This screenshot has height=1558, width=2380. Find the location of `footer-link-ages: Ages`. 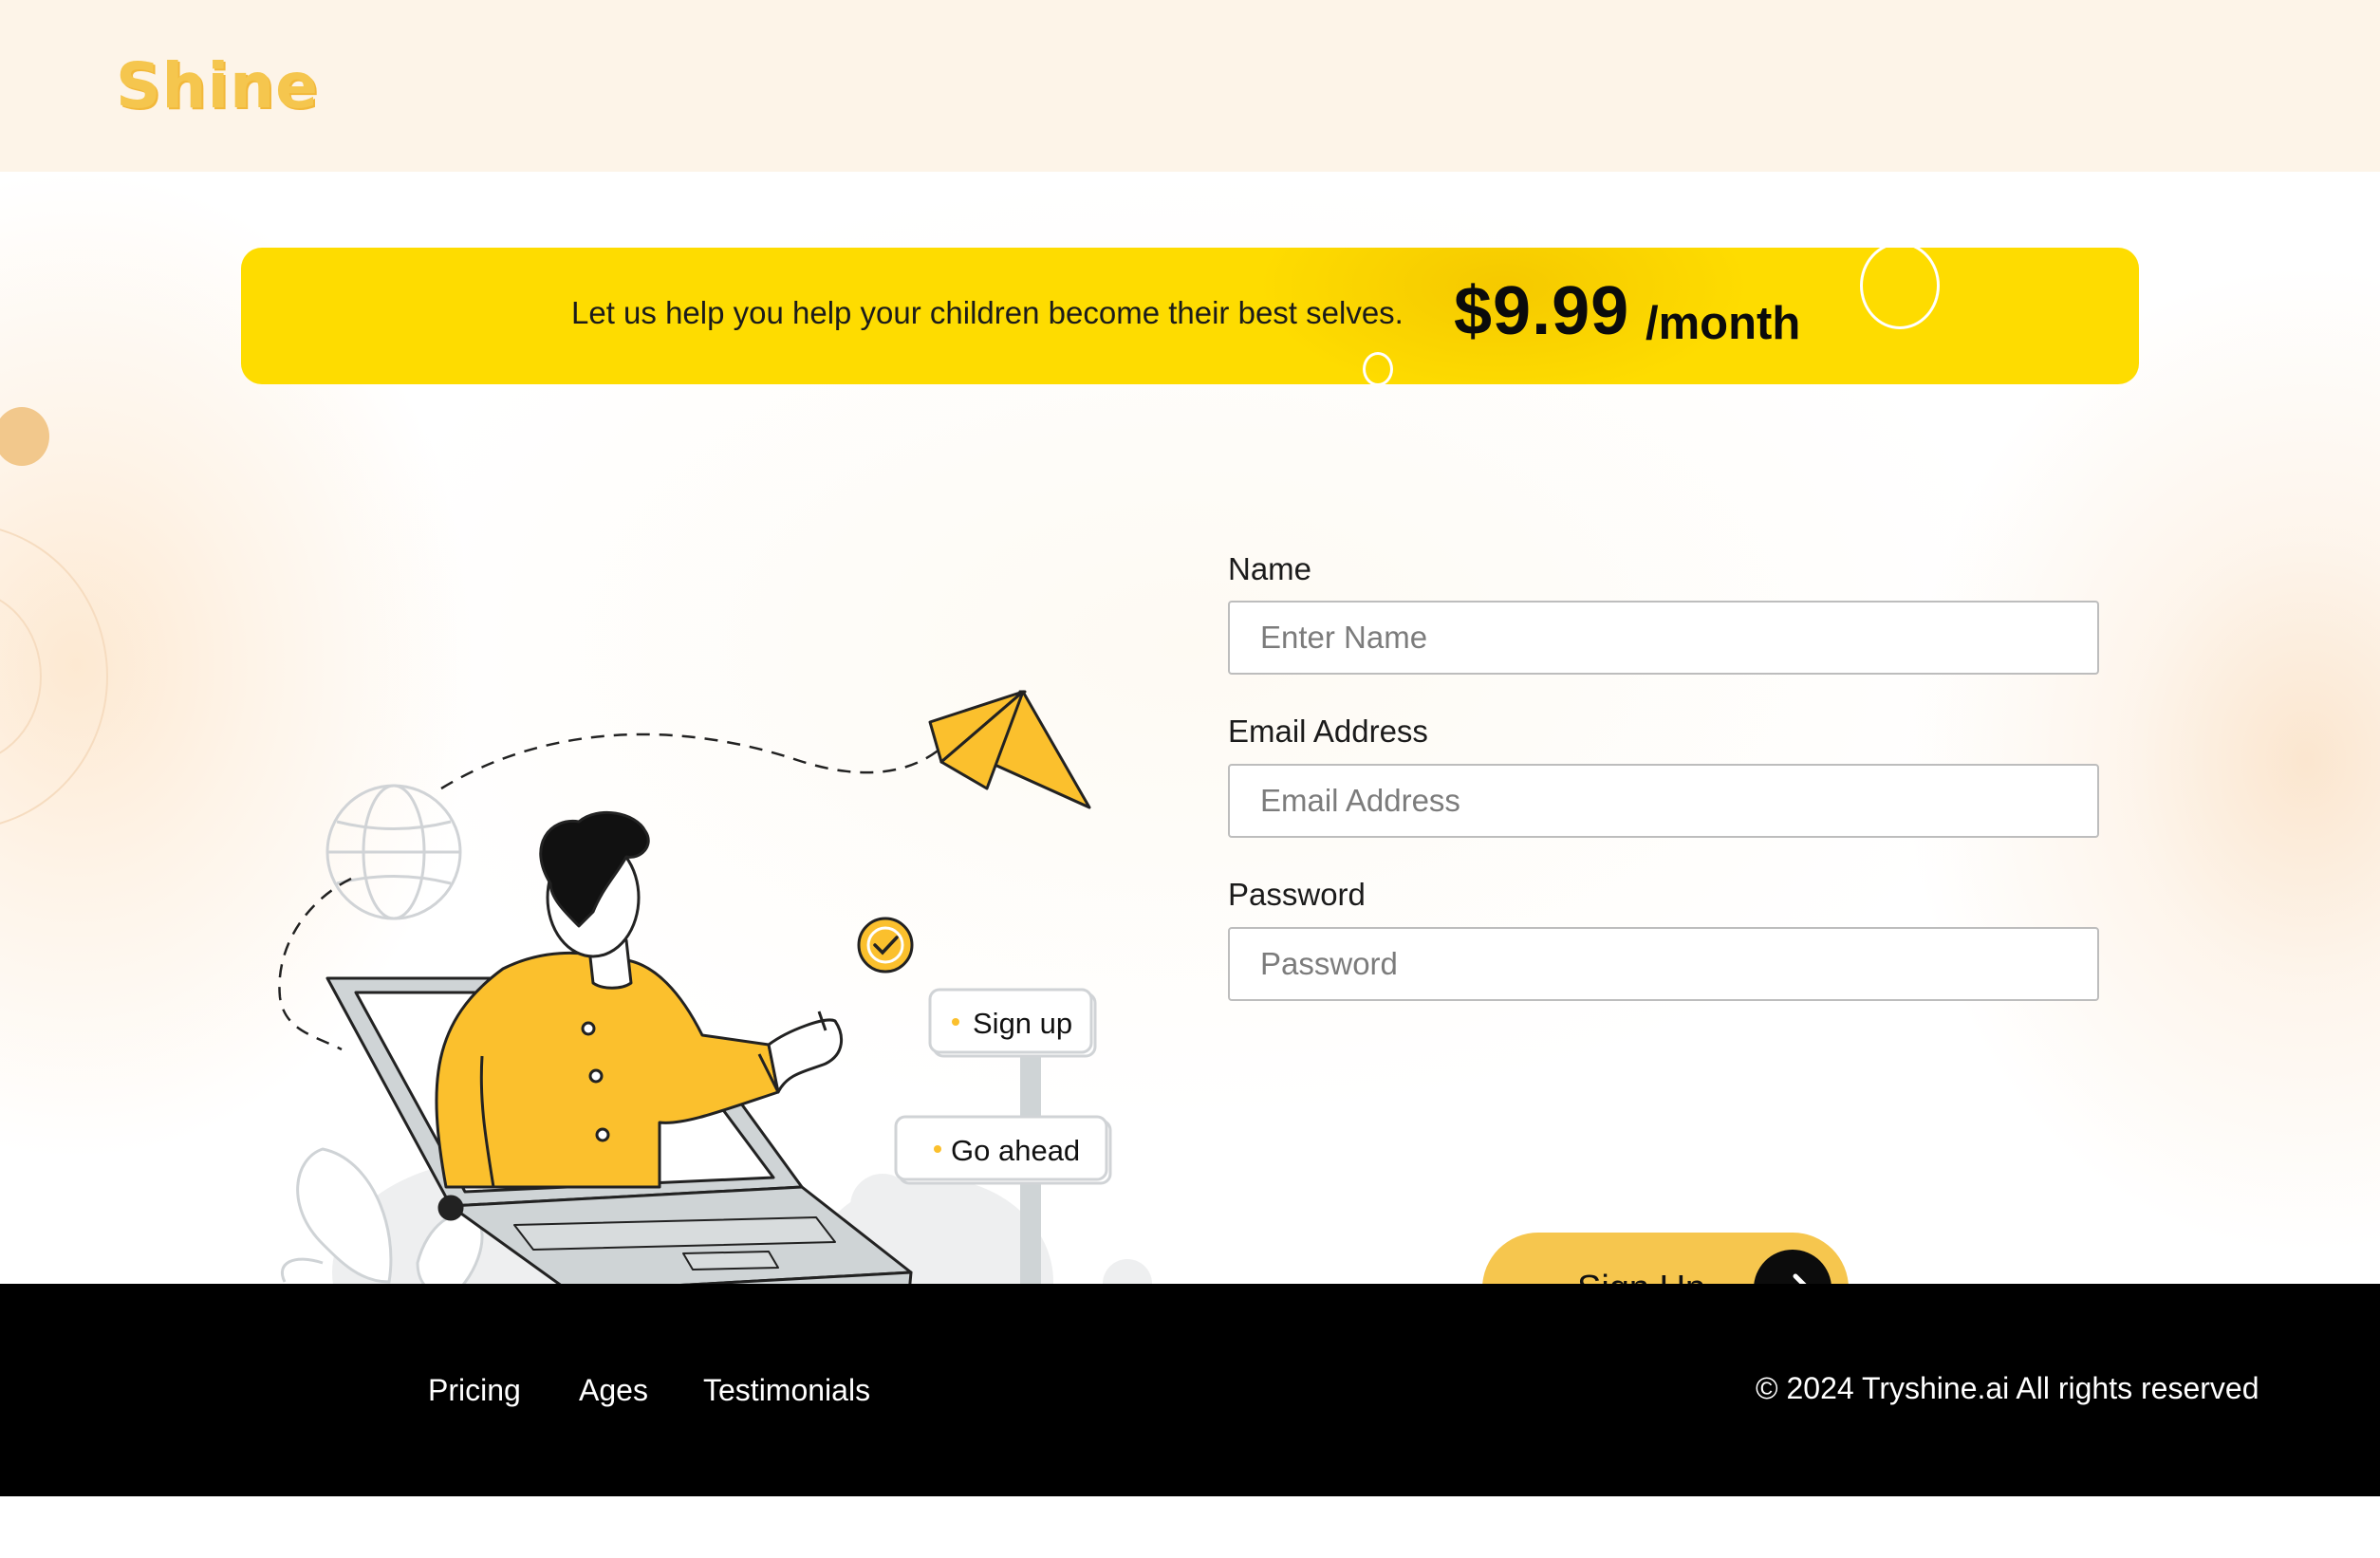

footer-link-ages: Ages is located at coordinates (613, 1390).